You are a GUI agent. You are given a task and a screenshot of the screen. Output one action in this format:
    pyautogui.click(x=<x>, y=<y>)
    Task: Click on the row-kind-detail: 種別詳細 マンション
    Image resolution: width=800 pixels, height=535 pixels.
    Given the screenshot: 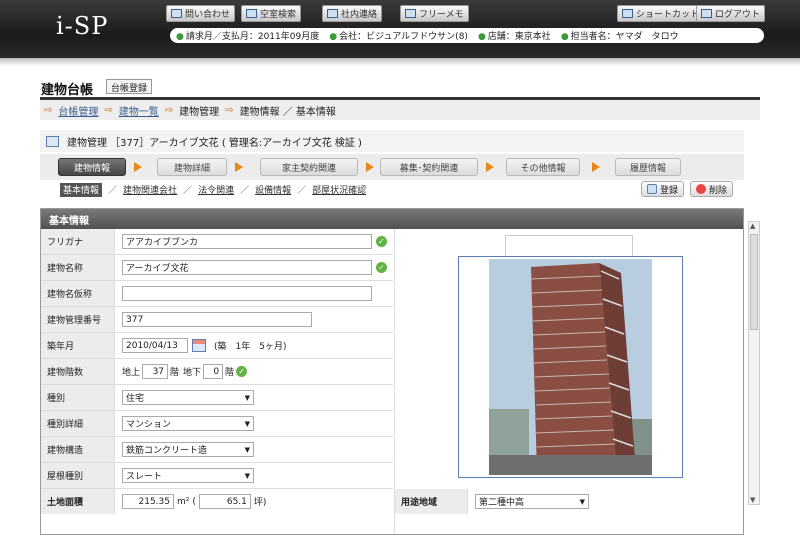 What is the action you would take?
    pyautogui.click(x=217, y=424)
    